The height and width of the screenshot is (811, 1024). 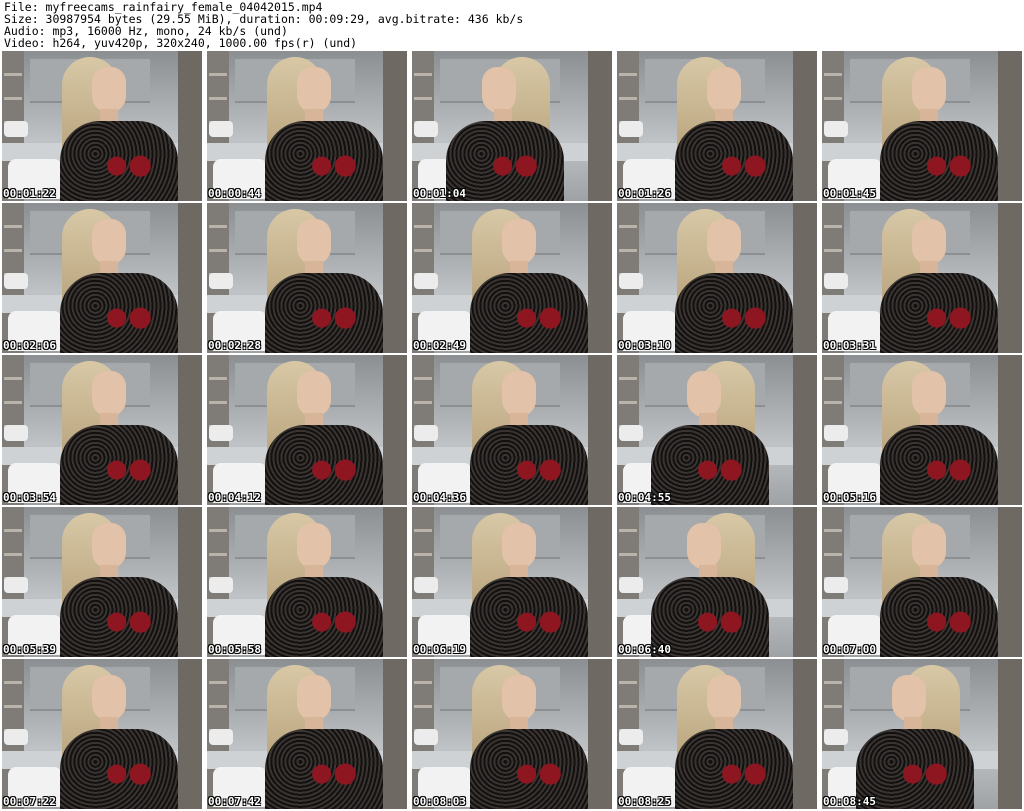 I want to click on thumbnail-timestamp: 00:01:22, so click(x=29, y=193).